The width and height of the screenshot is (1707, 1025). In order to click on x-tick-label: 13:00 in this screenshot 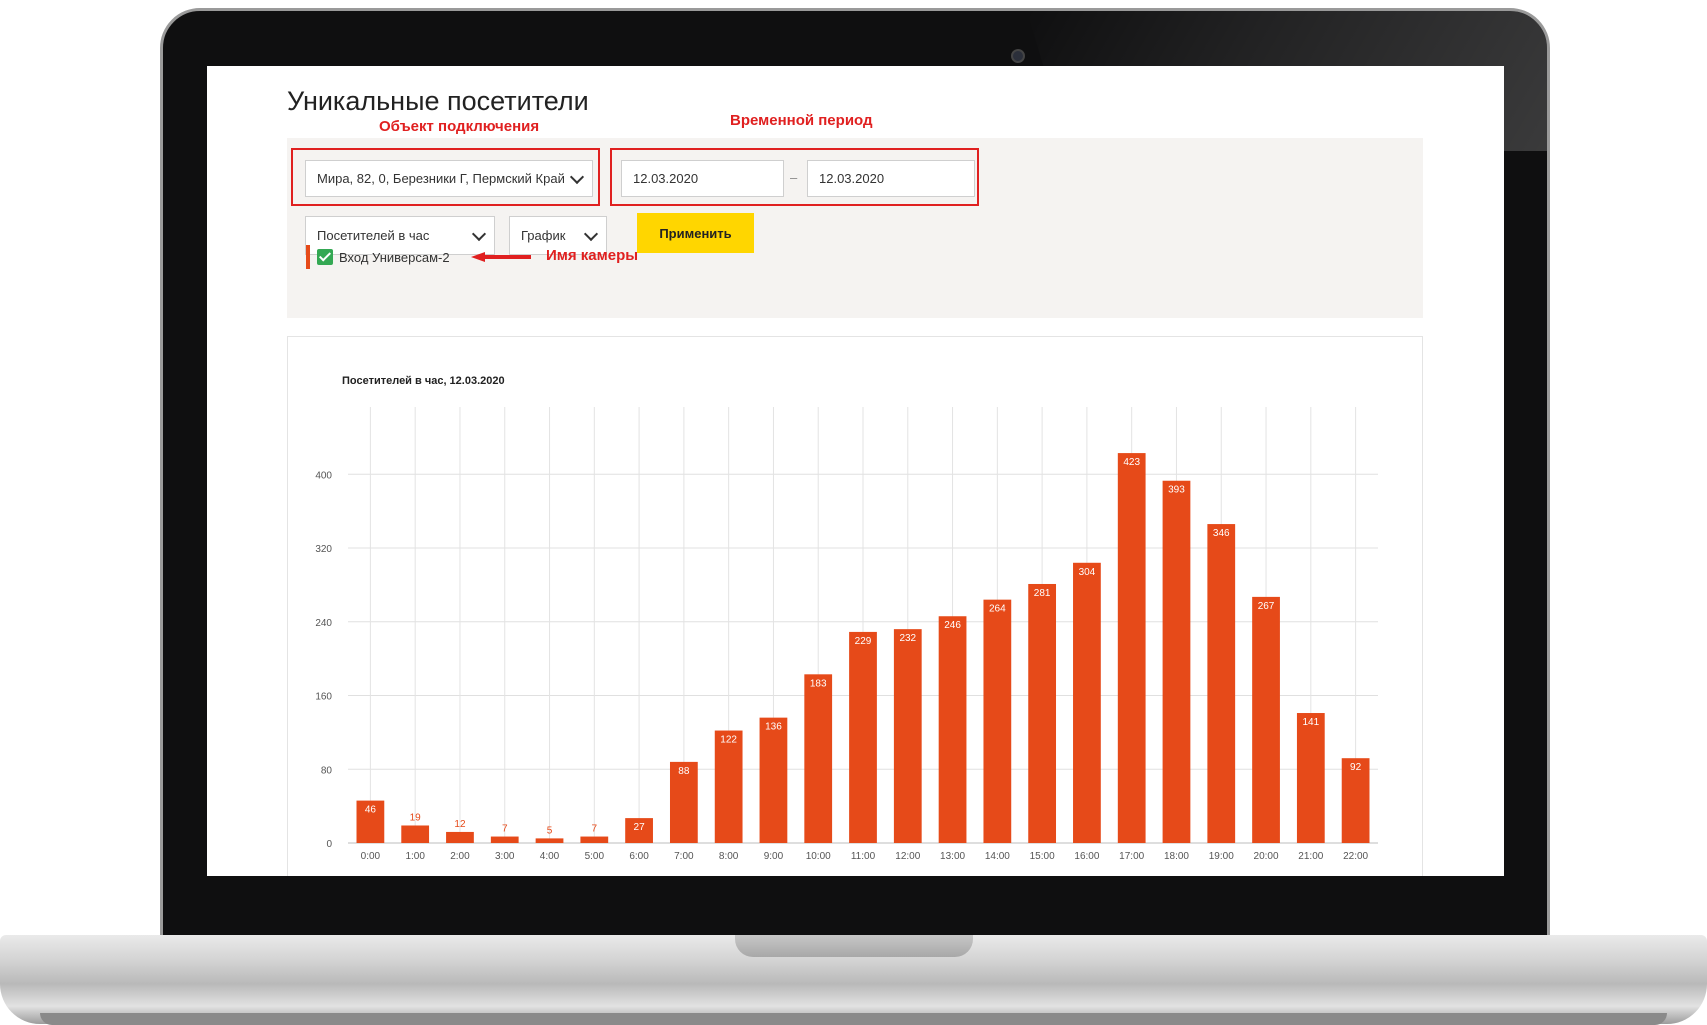, I will do `click(952, 856)`.